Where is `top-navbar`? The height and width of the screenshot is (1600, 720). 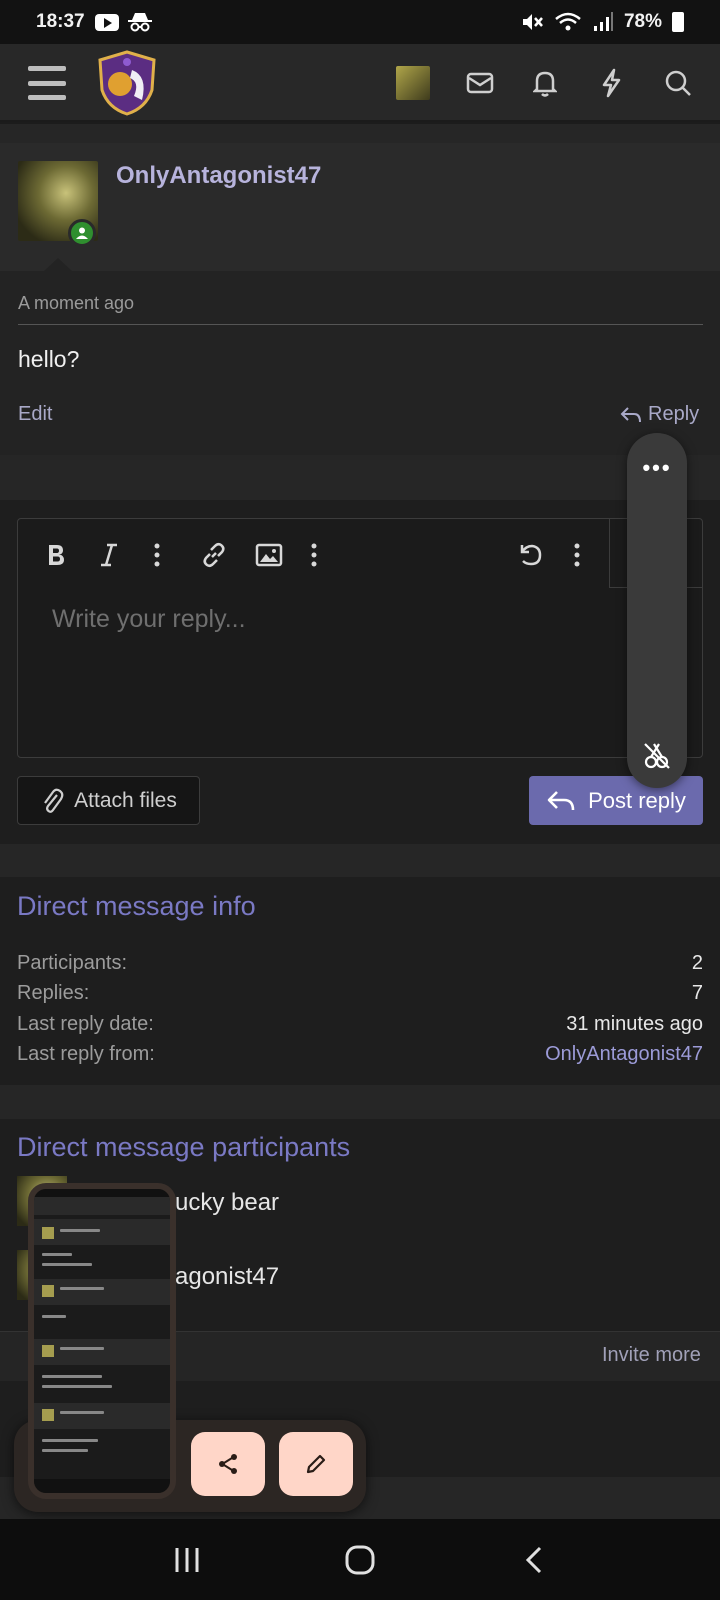
top-navbar is located at coordinates (360, 83).